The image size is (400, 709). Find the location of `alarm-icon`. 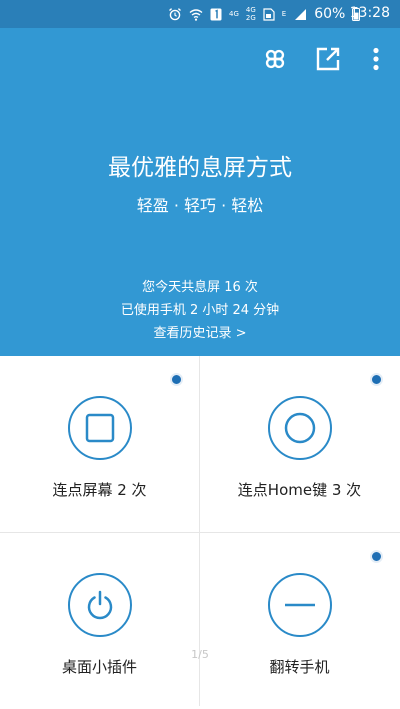

alarm-icon is located at coordinates (175, 14).